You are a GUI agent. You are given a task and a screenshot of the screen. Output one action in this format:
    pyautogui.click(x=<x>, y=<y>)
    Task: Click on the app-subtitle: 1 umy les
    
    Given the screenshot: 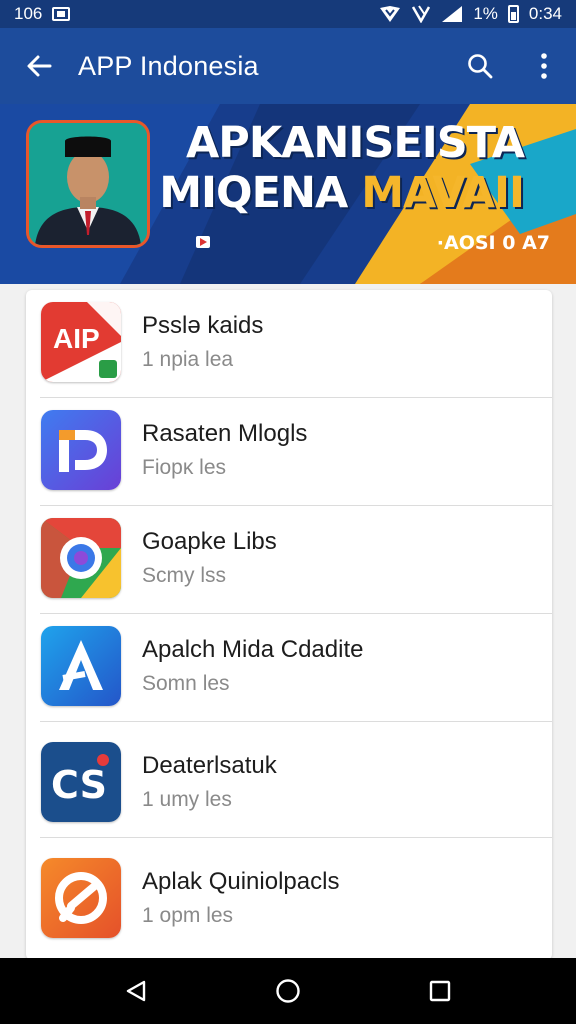 What is the action you would take?
    pyautogui.click(x=187, y=799)
    